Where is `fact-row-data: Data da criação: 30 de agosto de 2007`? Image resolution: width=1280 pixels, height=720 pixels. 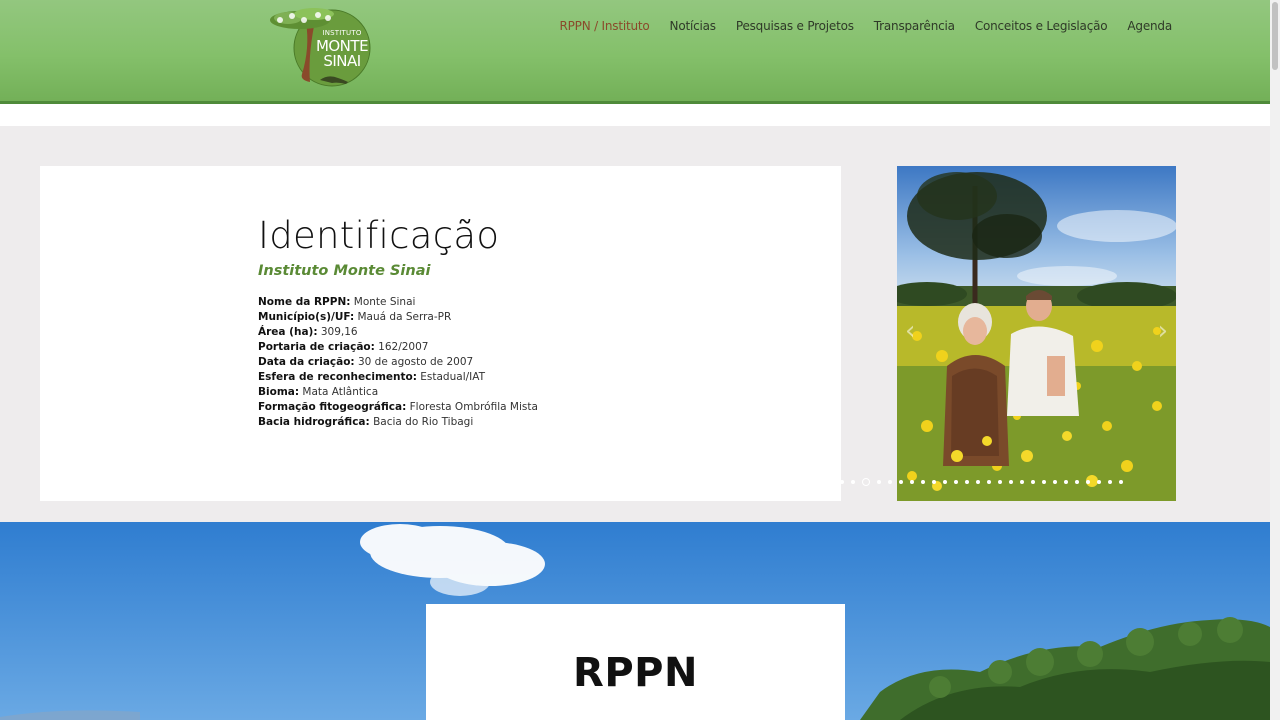
fact-row-data: Data da criação: 30 de agosto de 2007 is located at coordinates (508, 362).